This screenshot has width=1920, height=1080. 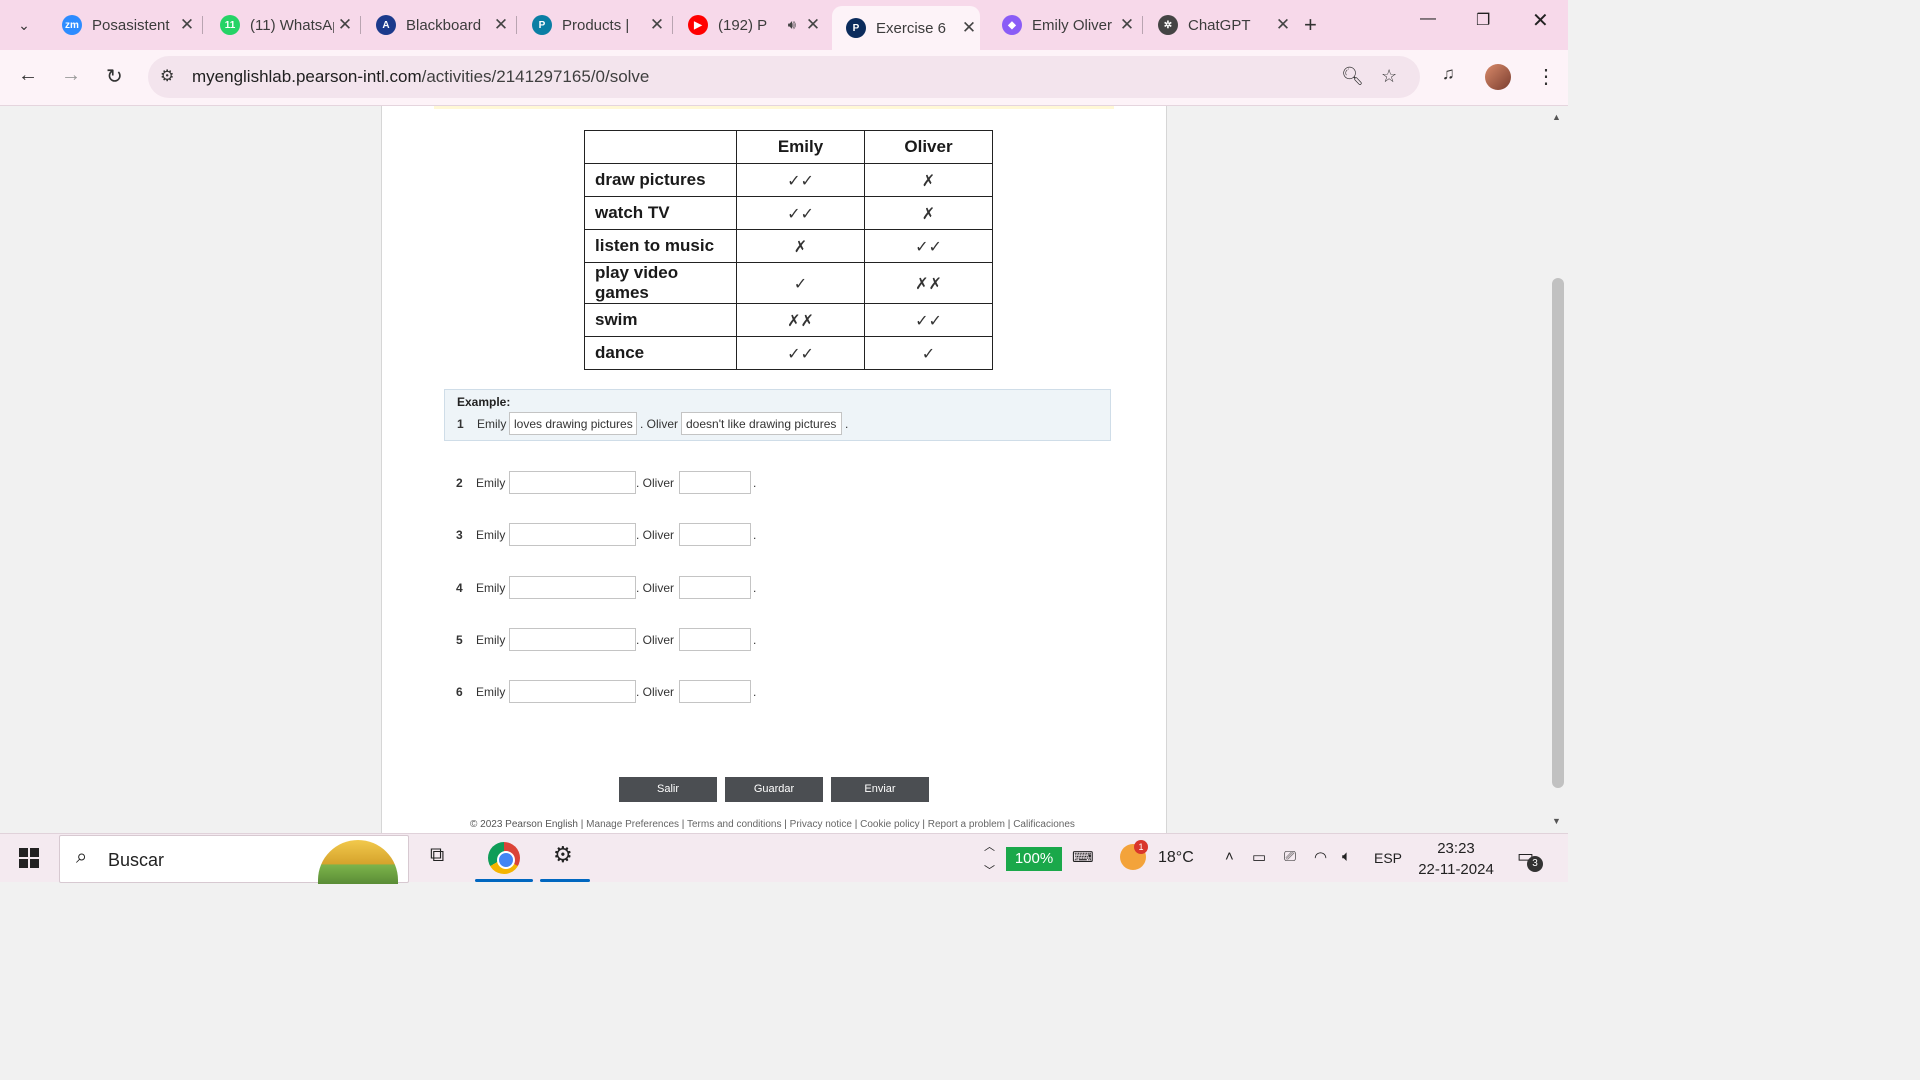 What do you see at coordinates (1540, 20) in the screenshot?
I see `close-window-button: ✕` at bounding box center [1540, 20].